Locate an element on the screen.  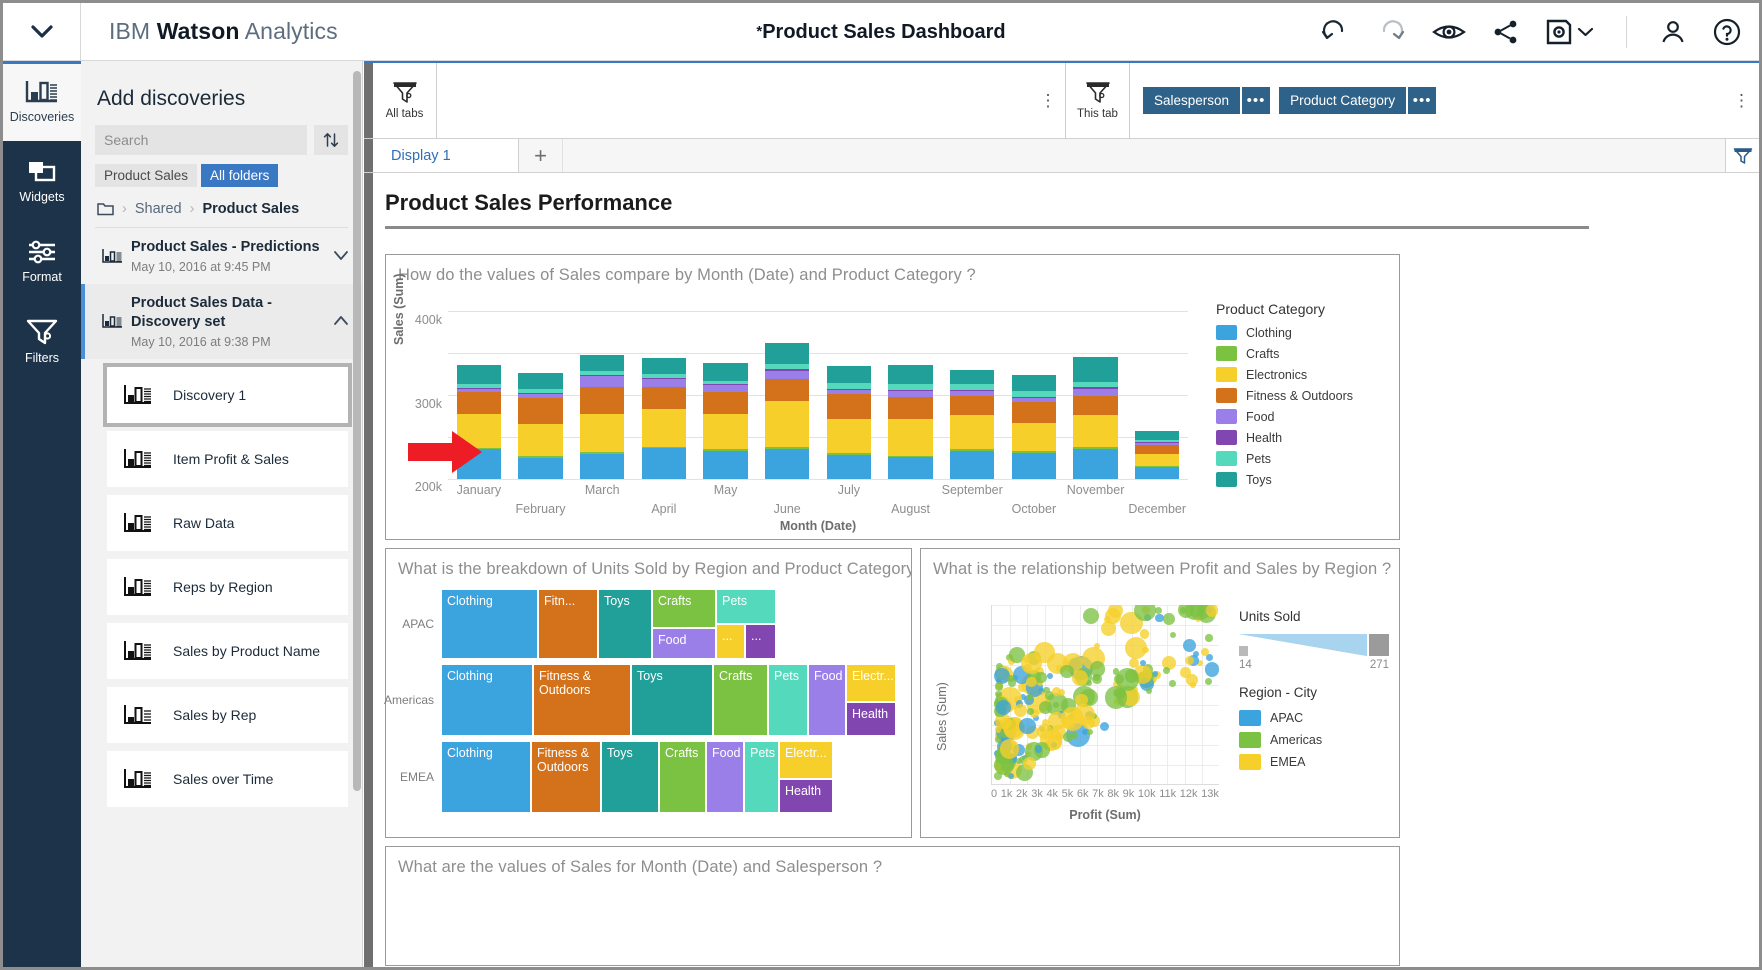
main-menu-button is located at coordinates (42, 32).